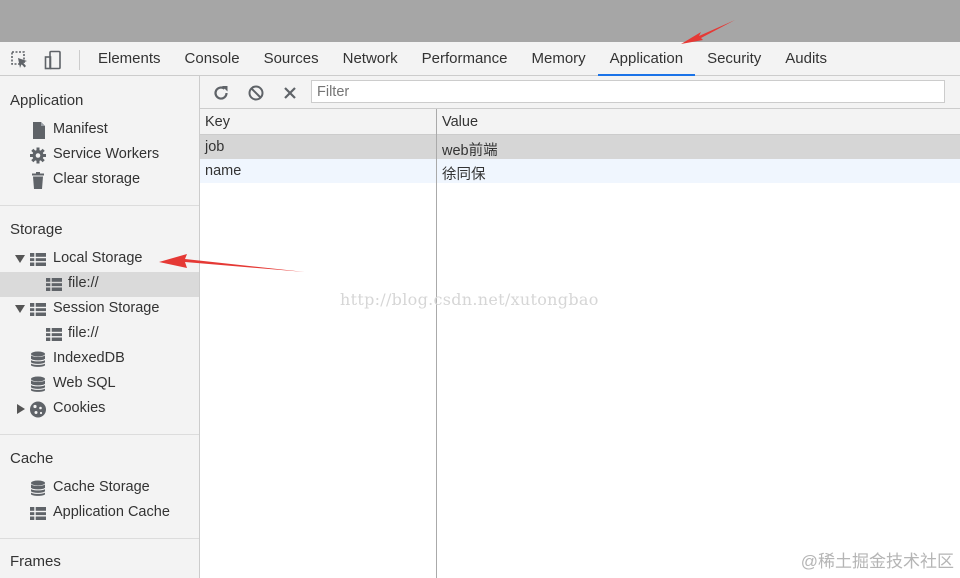 The height and width of the screenshot is (578, 960). I want to click on document-icon, so click(39, 130).